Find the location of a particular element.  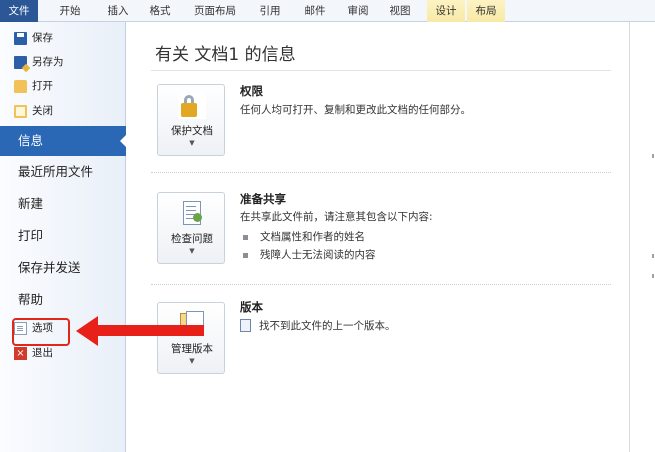

permissions-description: 任何人均可打开、复制和更改此文档的任何部分。 is located at coordinates (355, 110).